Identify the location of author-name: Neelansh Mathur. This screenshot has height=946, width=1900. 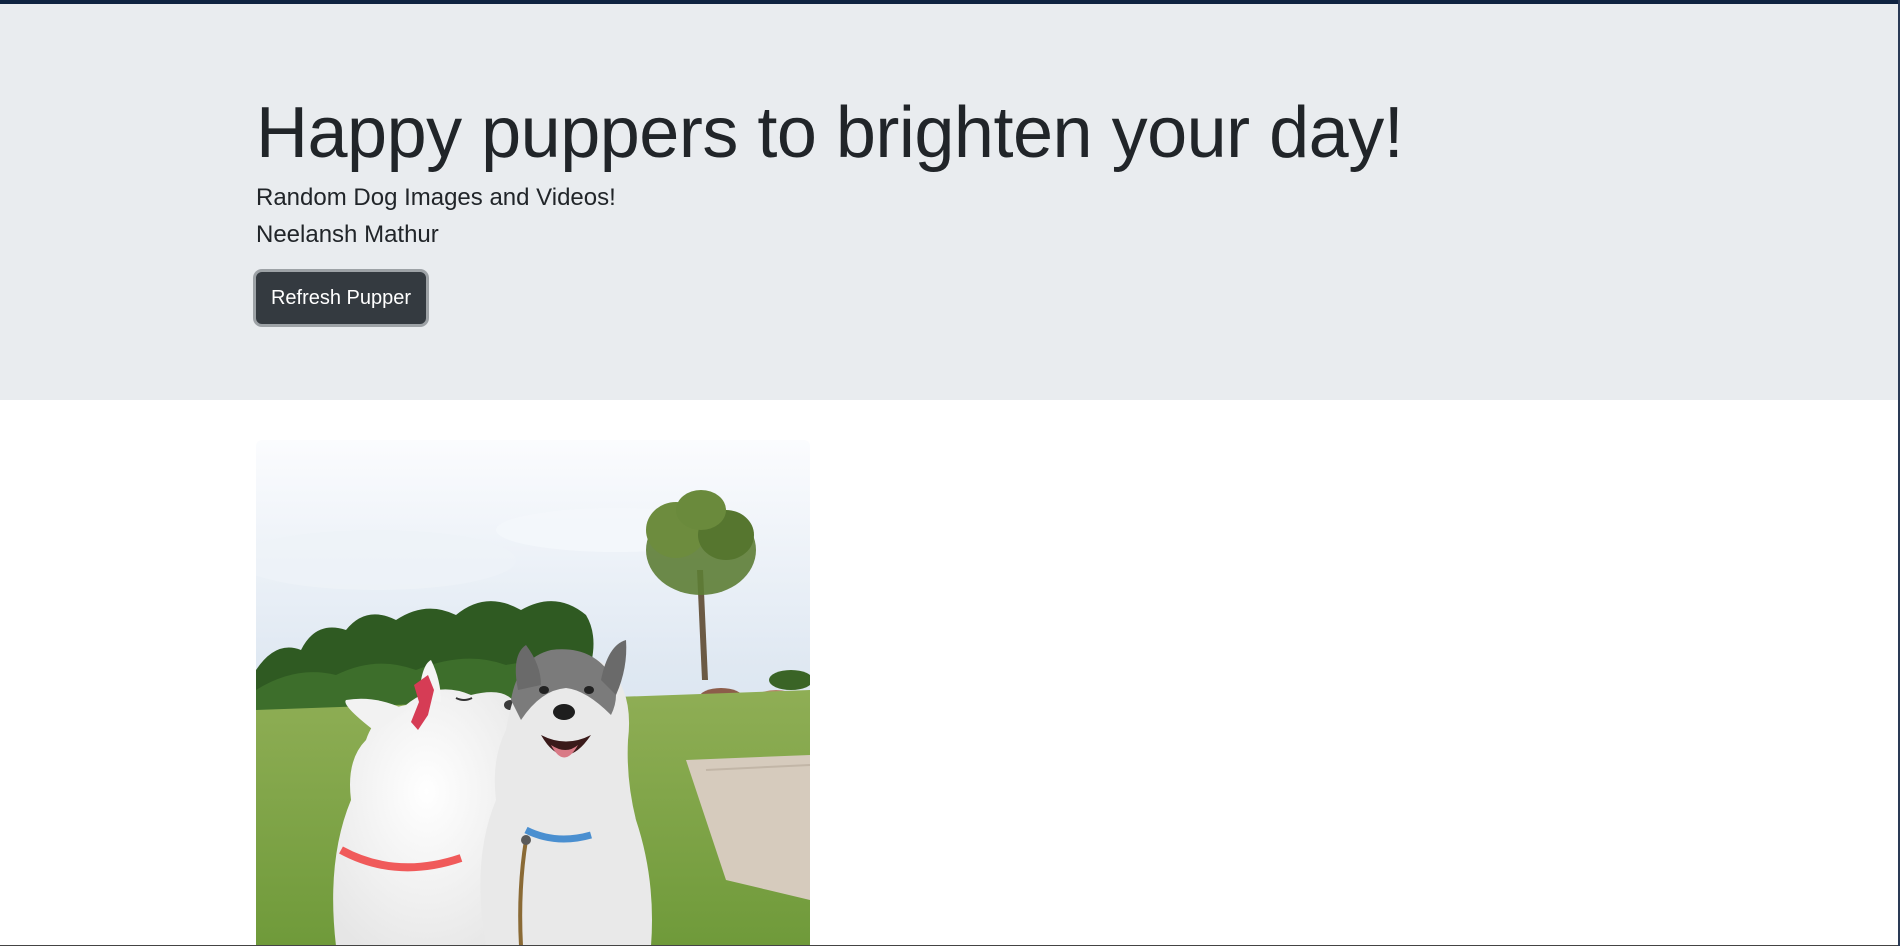
(347, 234).